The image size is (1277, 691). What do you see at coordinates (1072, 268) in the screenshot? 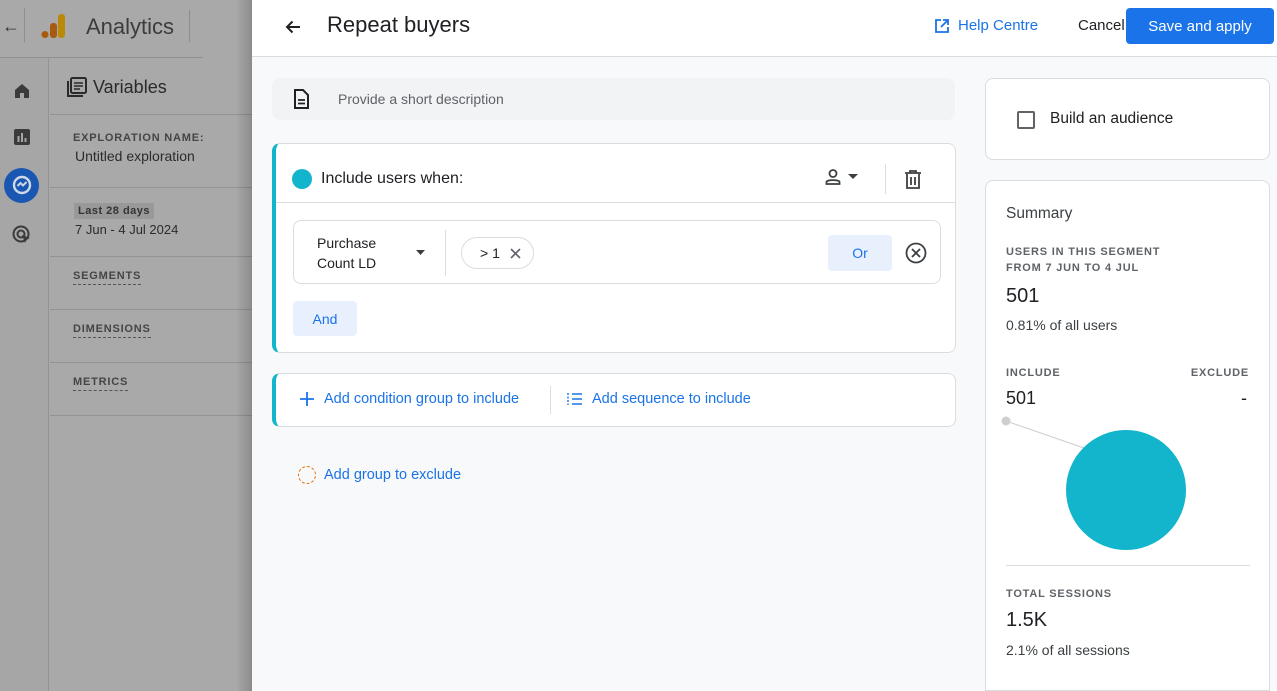
I see `users-caption-line2: FROM 7 JUN TO 4 JUL` at bounding box center [1072, 268].